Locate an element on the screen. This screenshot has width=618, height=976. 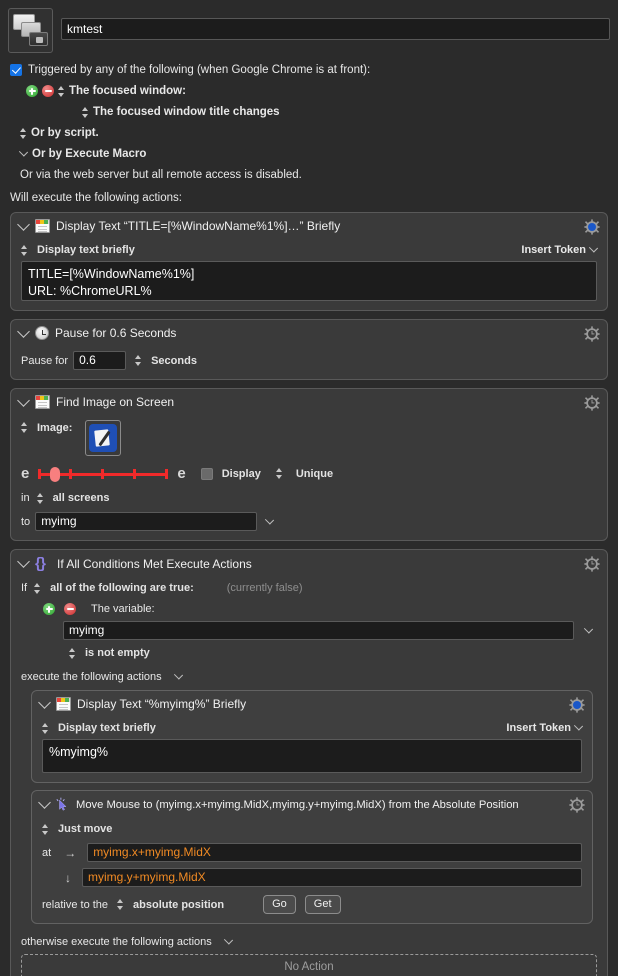
action-title-row: Display Text “%myimg%” Briefly is located at coordinates (312, 703).